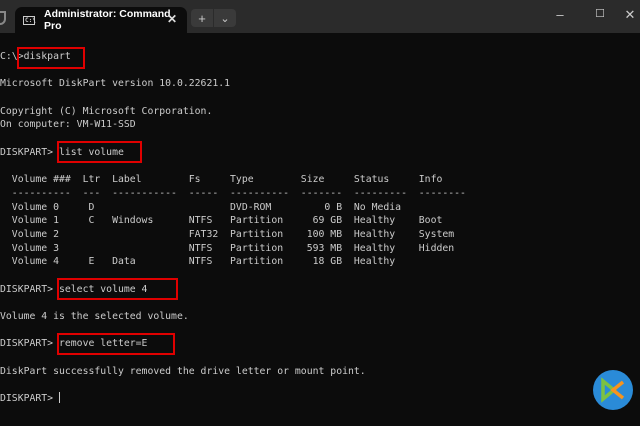 The image size is (640, 426). What do you see at coordinates (3, 18) in the screenshot?
I see `shield-icon` at bounding box center [3, 18].